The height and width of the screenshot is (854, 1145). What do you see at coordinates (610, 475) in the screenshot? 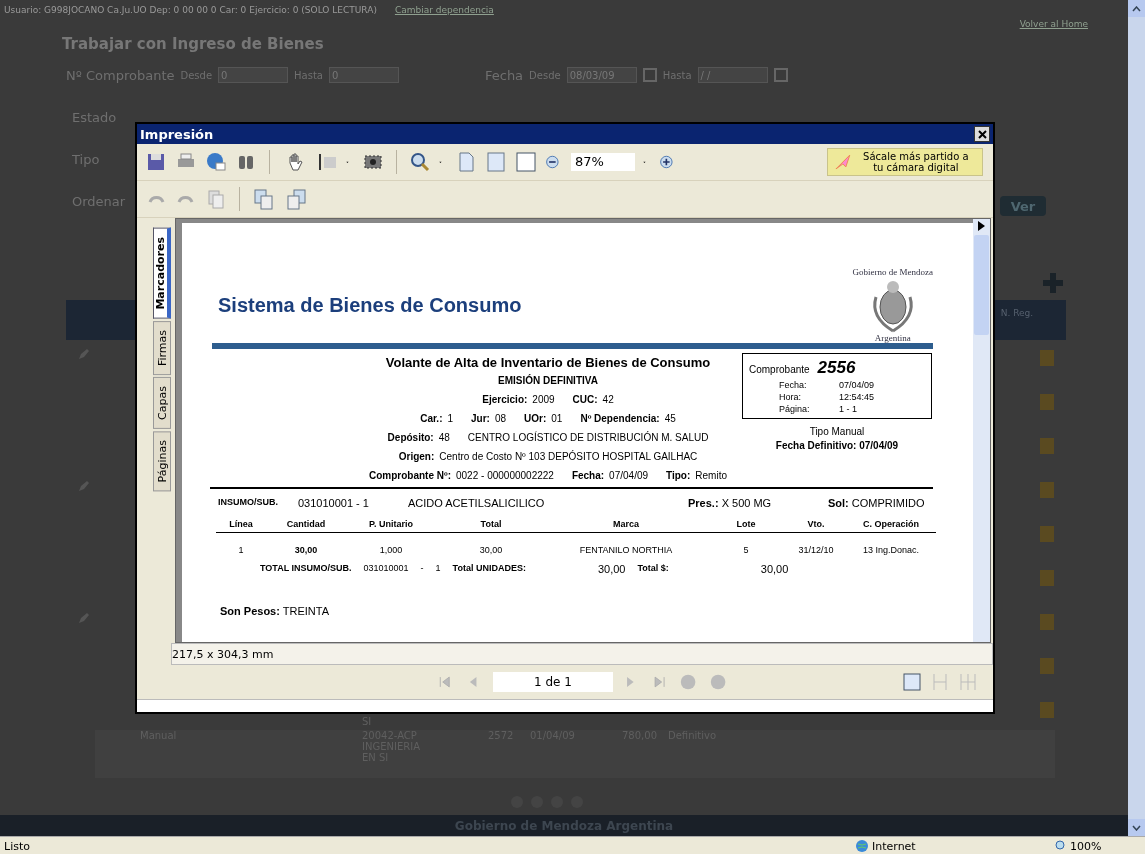
I see `info-field: Fecha: 07/04/09` at bounding box center [610, 475].